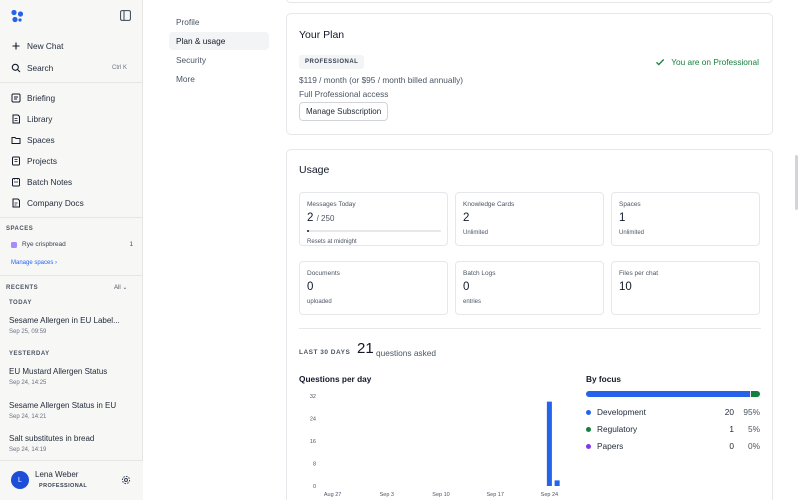 The image size is (800, 500). I want to click on user-plan-badge: PROFESSIONAL, so click(63, 486).